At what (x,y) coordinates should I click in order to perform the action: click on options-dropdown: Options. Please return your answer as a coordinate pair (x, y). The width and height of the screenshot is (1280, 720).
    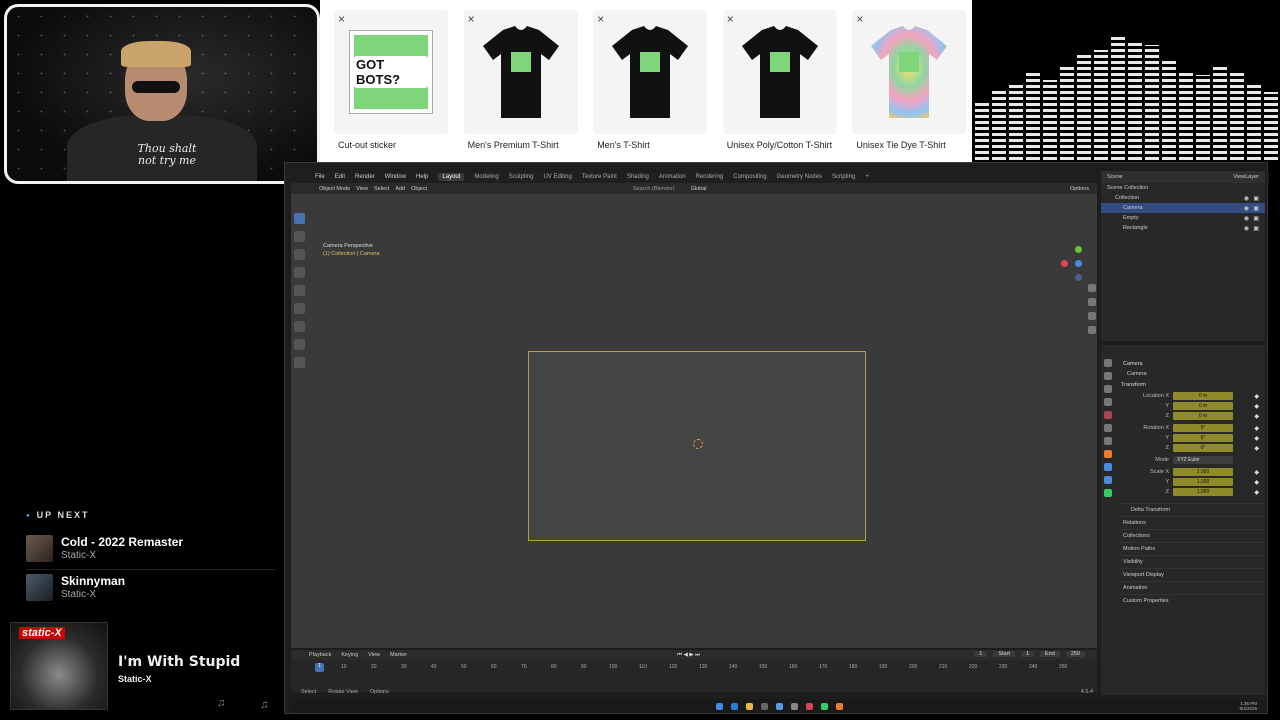
    Looking at the image, I should click on (1079, 189).